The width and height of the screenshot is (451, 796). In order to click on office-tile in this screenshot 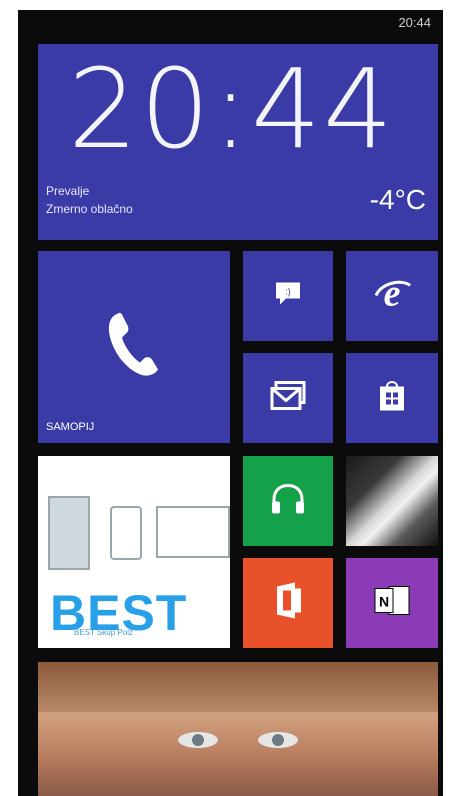, I will do `click(288, 603)`.